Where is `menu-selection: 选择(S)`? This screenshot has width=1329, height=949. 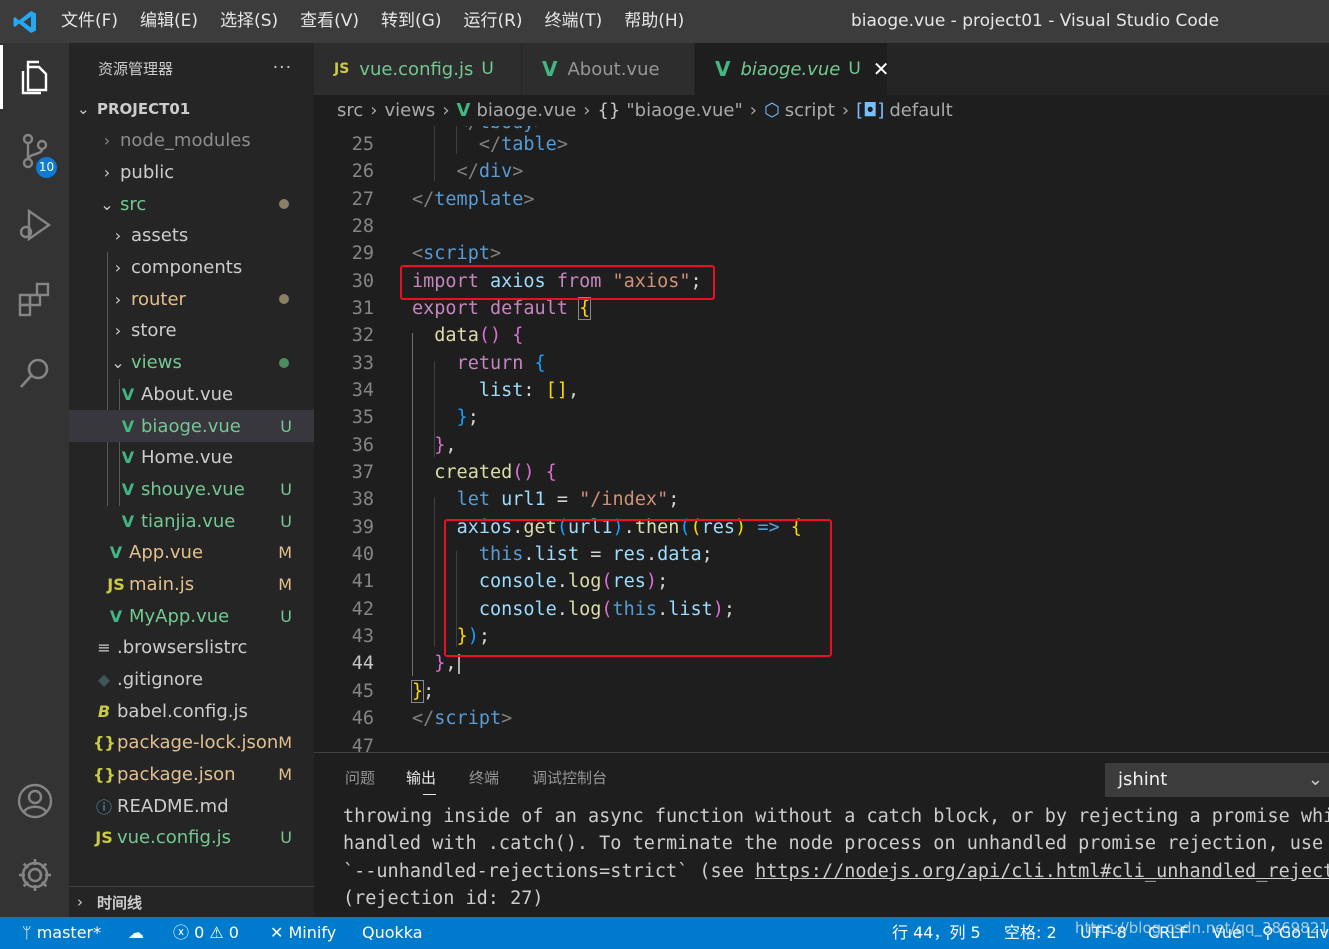 menu-selection: 选择(S) is located at coordinates (249, 21).